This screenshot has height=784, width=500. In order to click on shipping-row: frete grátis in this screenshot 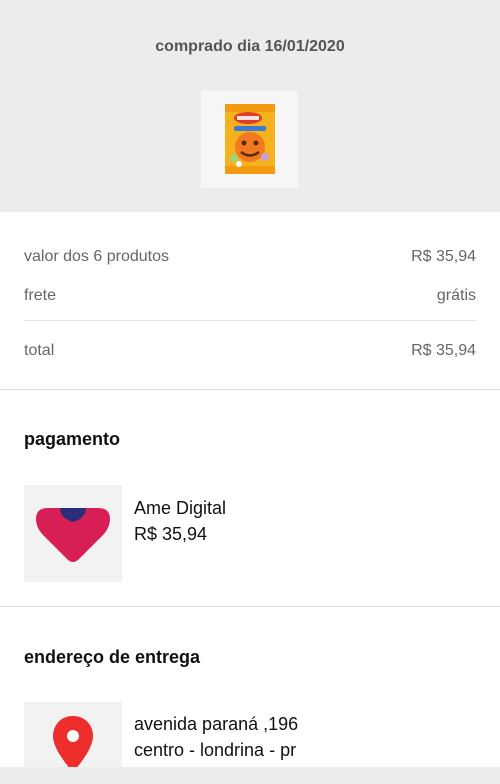, I will do `click(250, 296)`.